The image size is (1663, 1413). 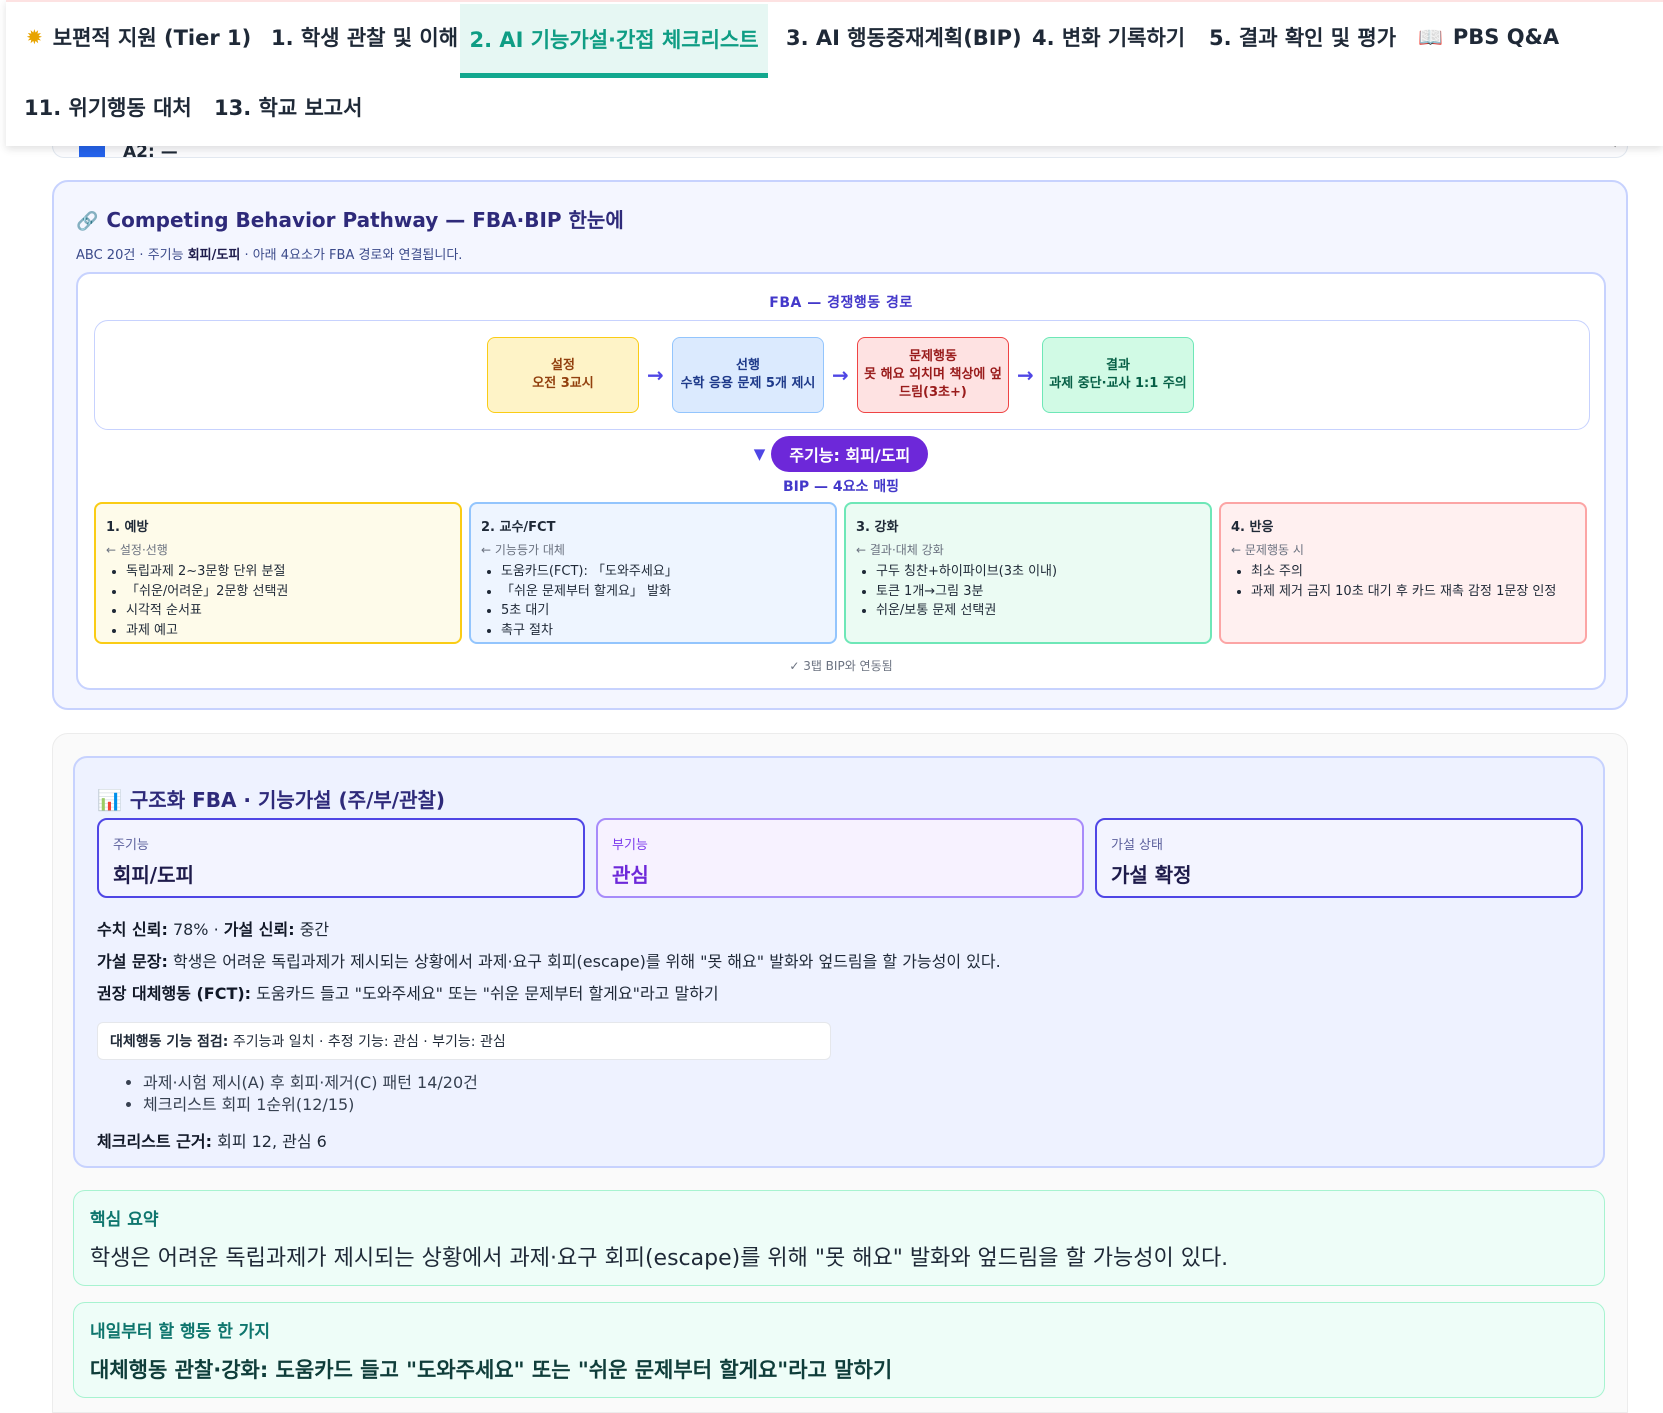 What do you see at coordinates (748, 375) in the screenshot?
I see `node-antecedent: 선행 수학 응용 문제 5개 제시` at bounding box center [748, 375].